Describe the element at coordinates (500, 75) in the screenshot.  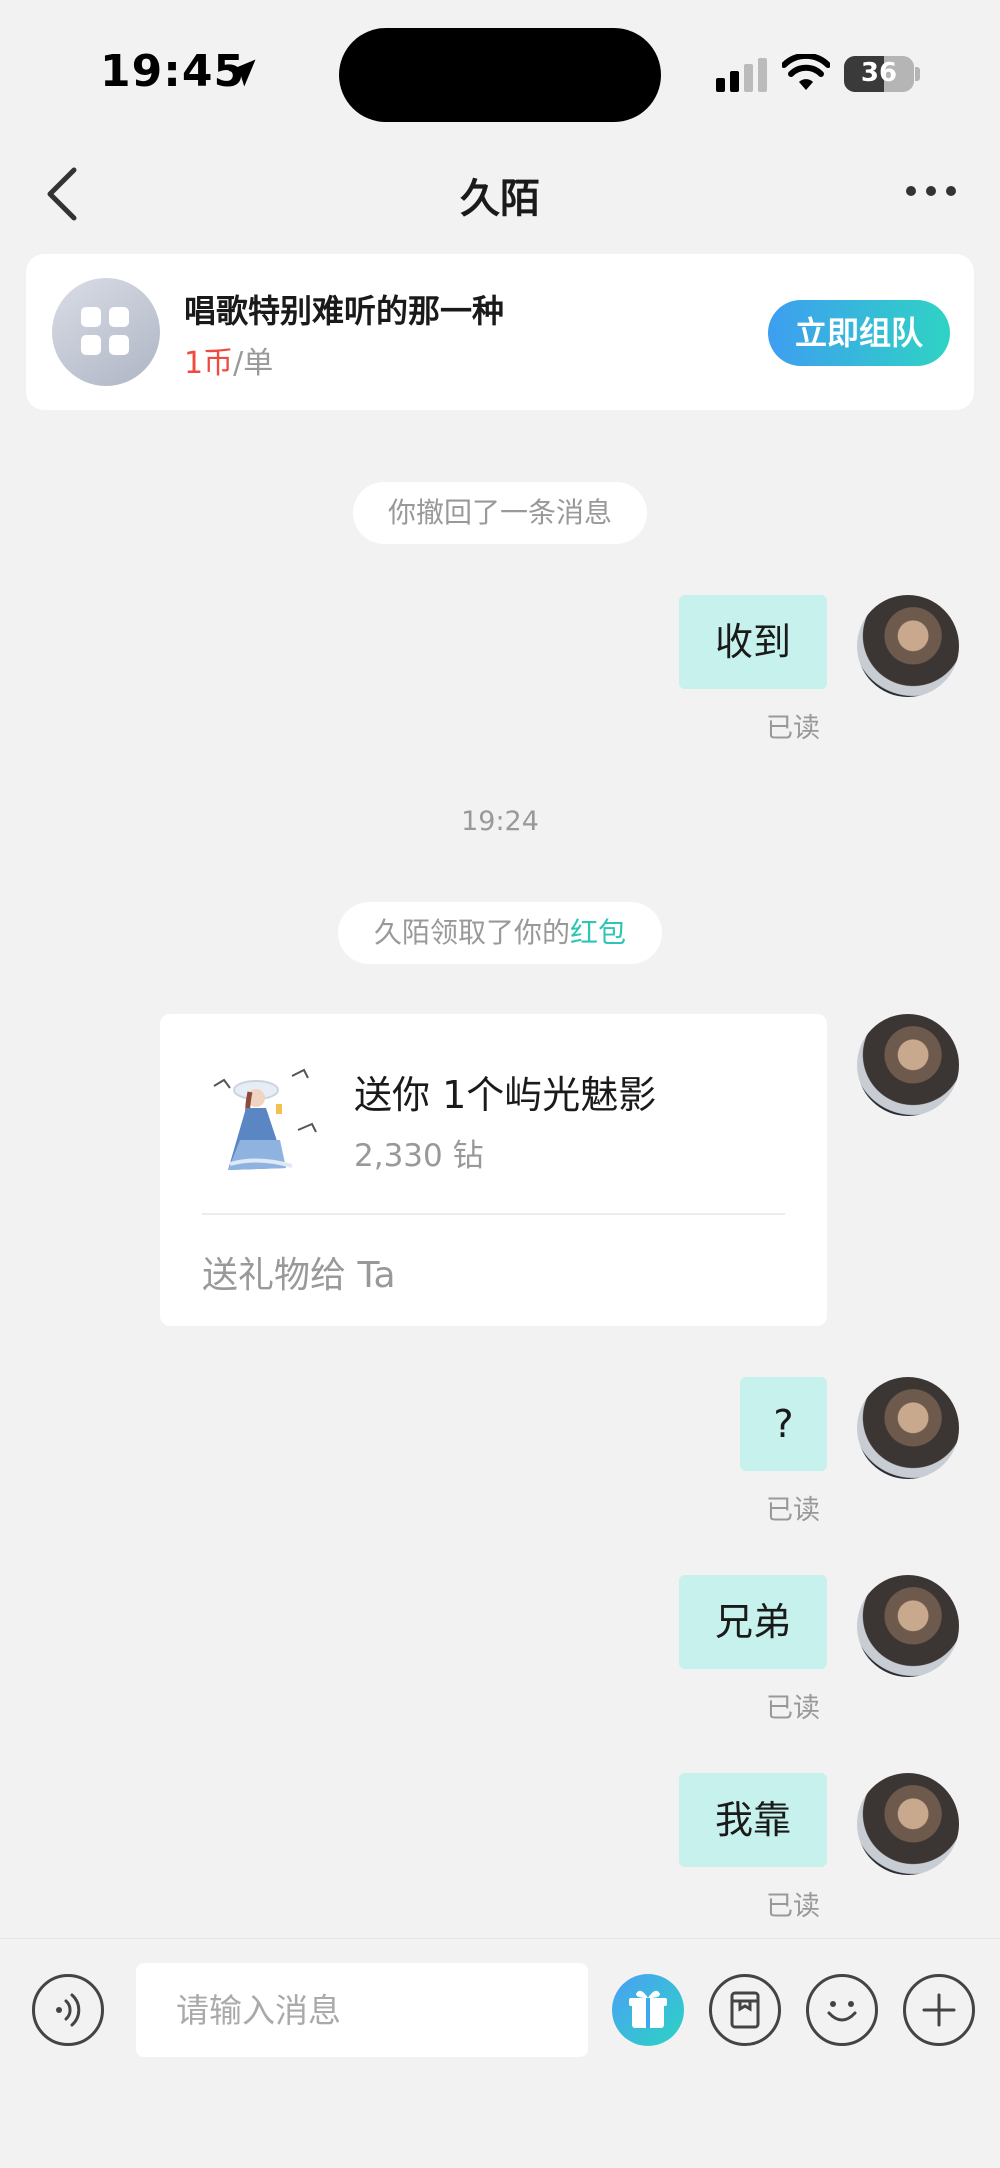
I see `dynamic-island` at that location.